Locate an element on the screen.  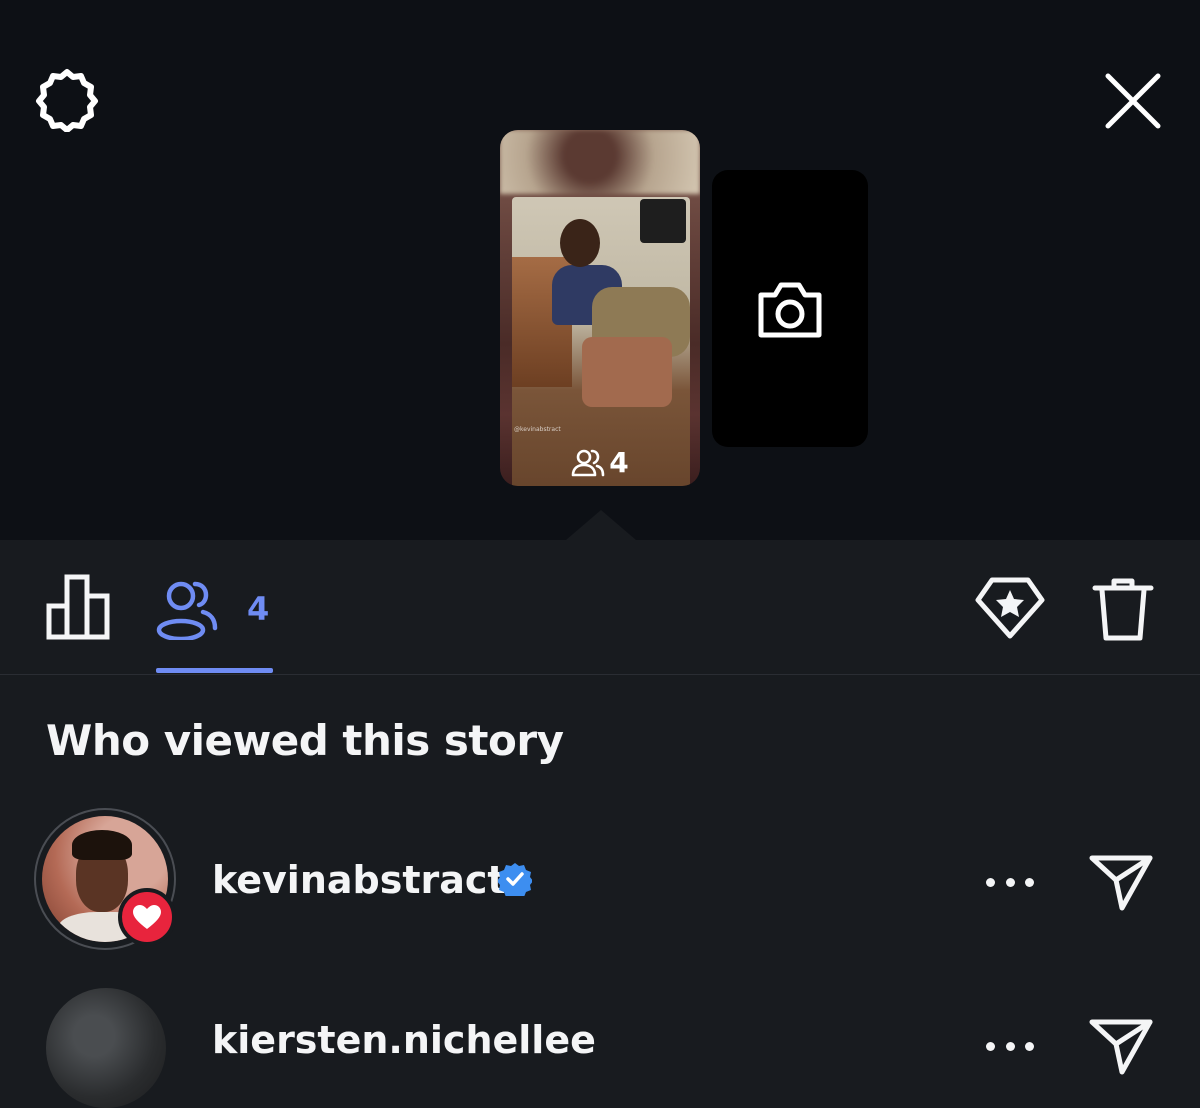
story-viewer-count: 4 is located at coordinates (600, 462).